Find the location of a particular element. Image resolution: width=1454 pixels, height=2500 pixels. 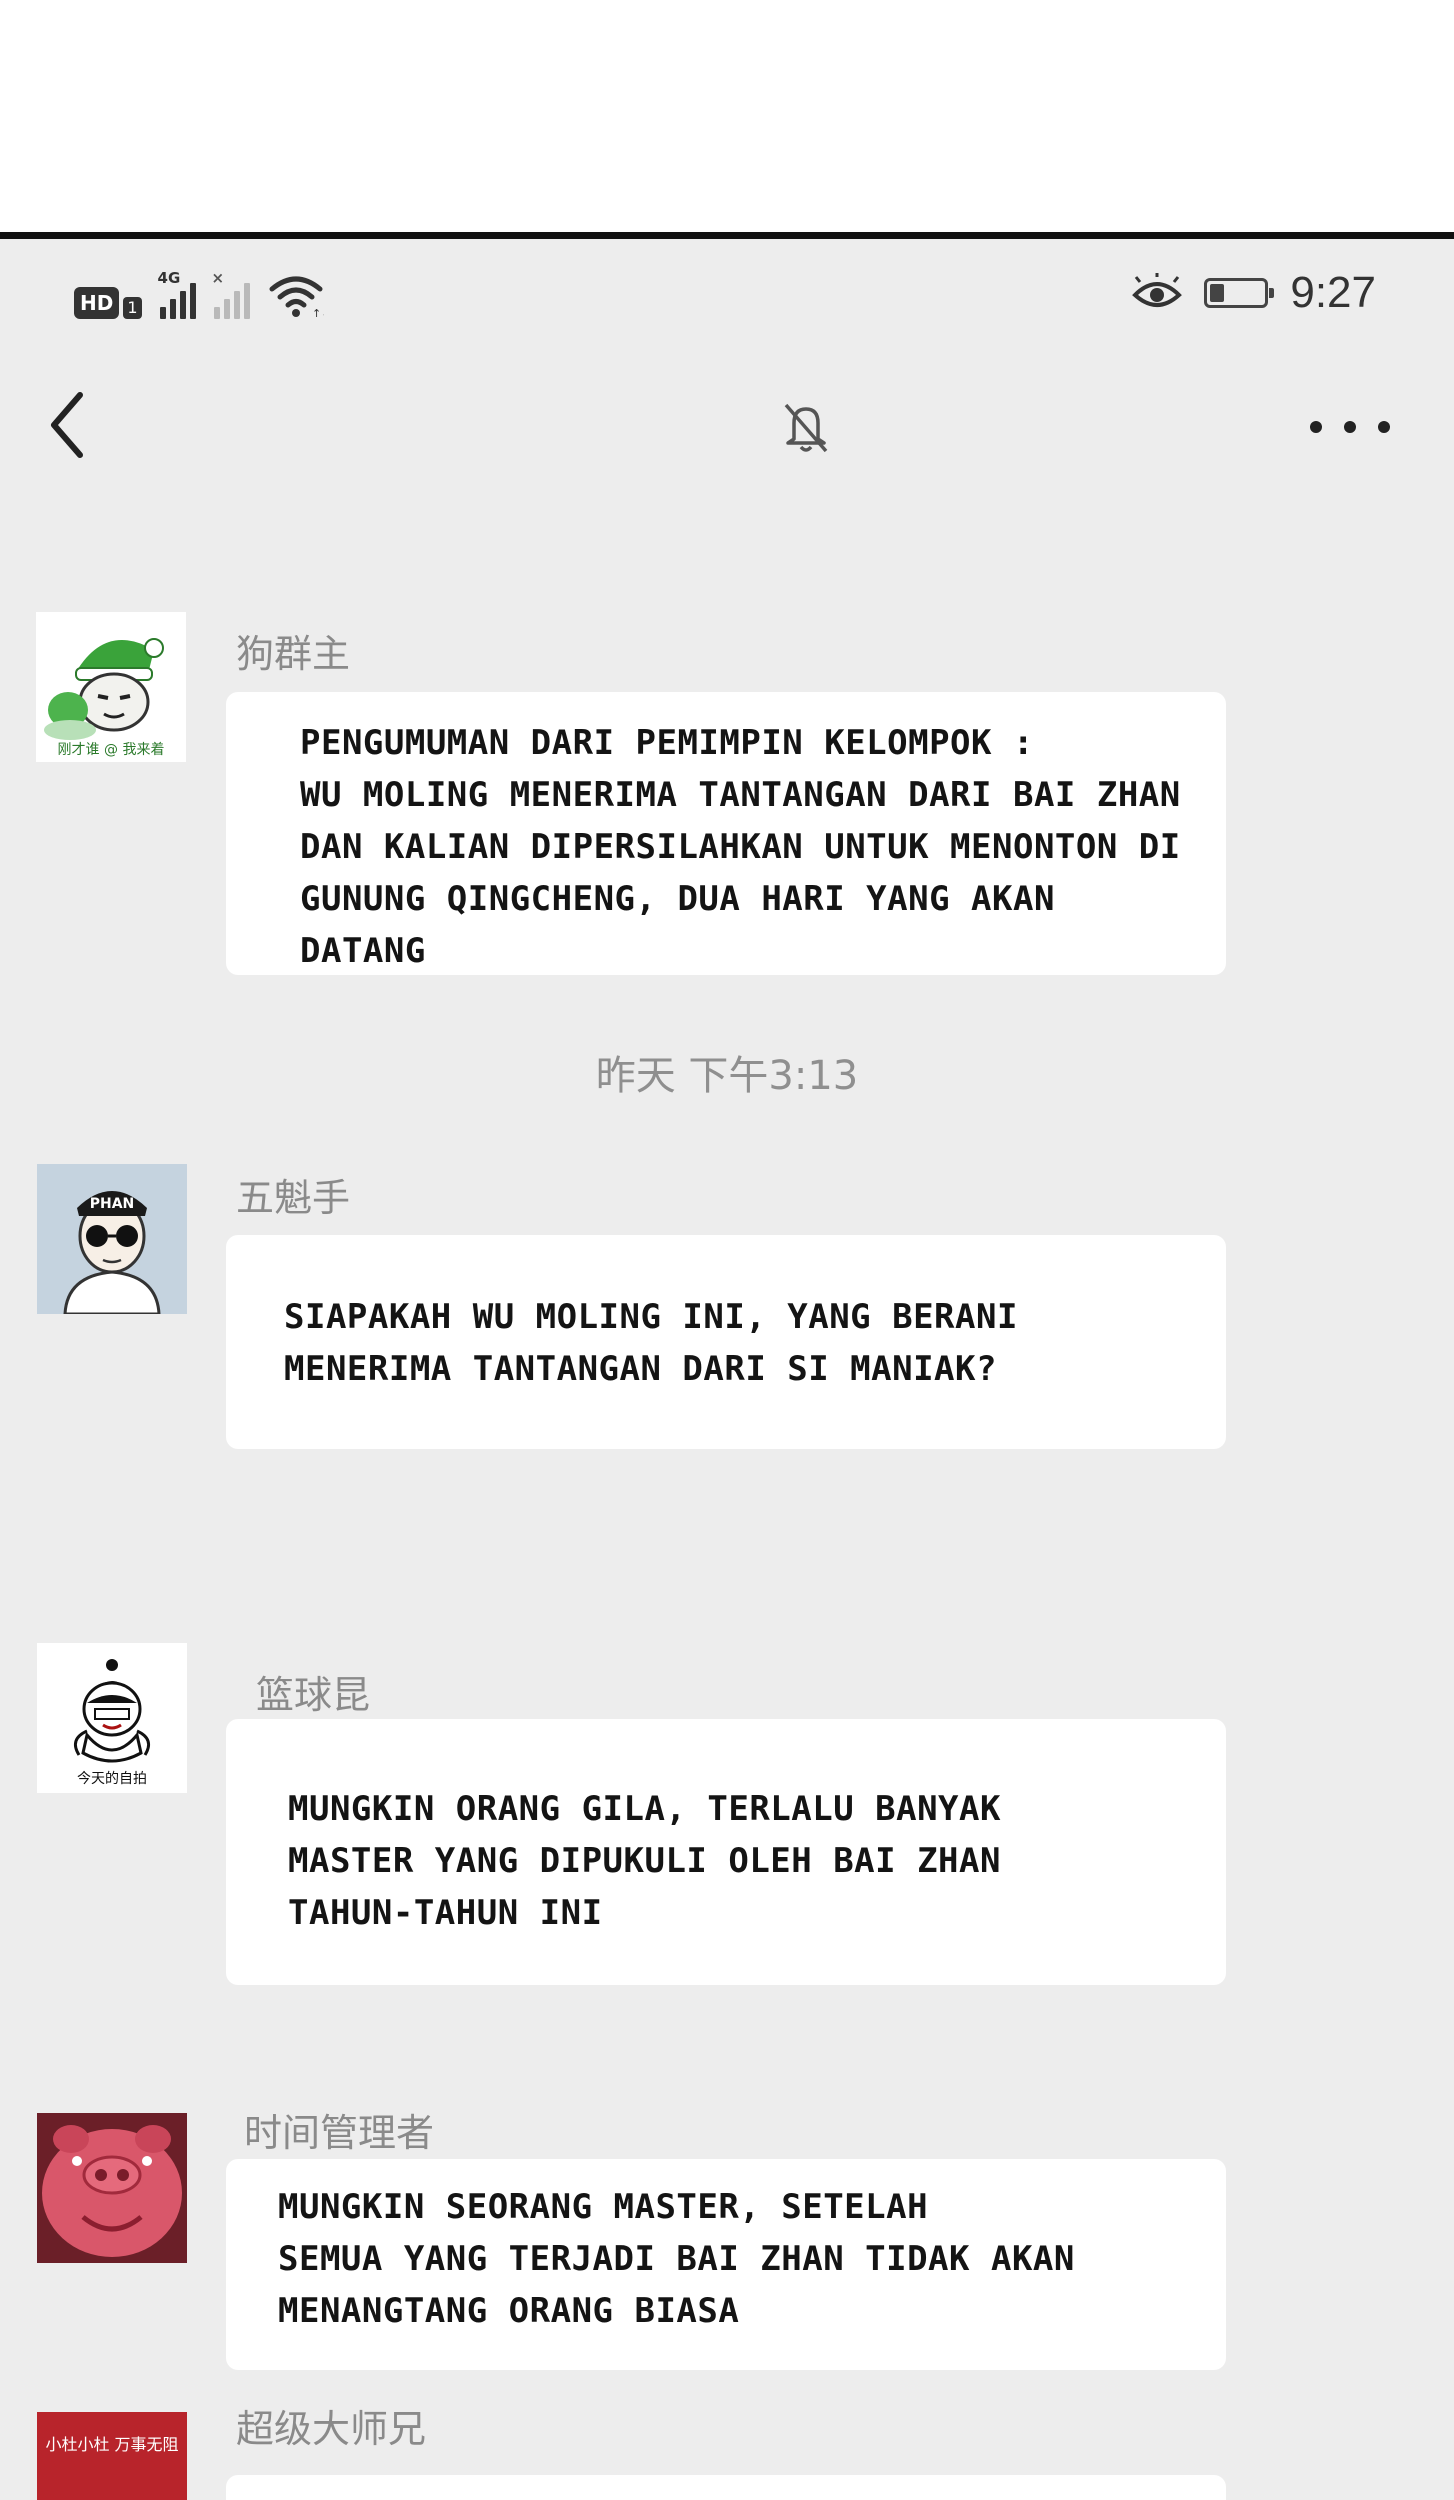

message-line: MENERIMA TANTANGAN DARI SI MANIAK? is located at coordinates (640, 1369).